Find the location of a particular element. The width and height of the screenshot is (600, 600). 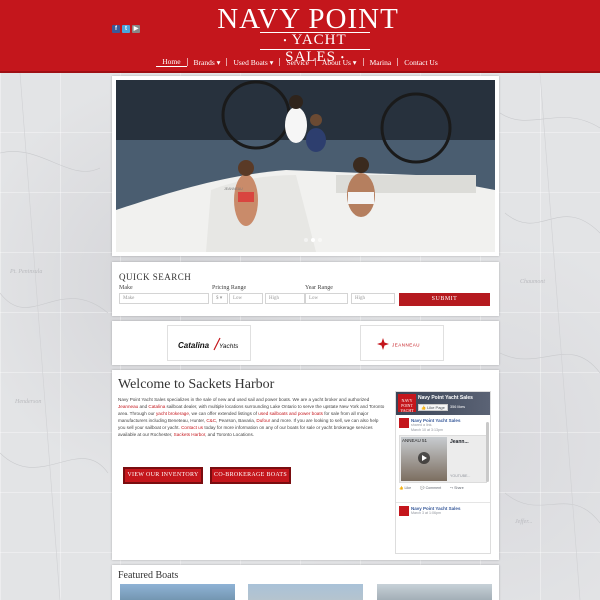

facebook-icon: f is located at coordinates (116, 29).